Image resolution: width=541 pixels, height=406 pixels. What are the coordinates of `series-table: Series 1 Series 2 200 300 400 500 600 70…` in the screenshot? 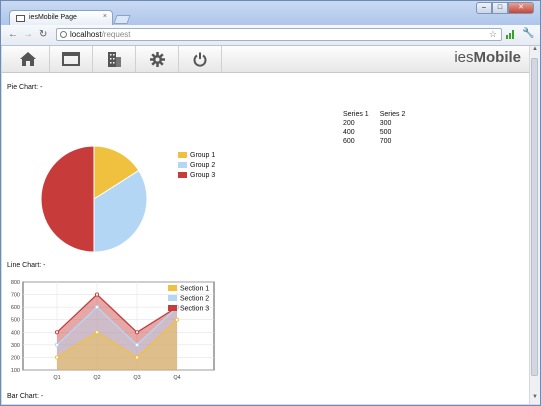 It's located at (379, 128).